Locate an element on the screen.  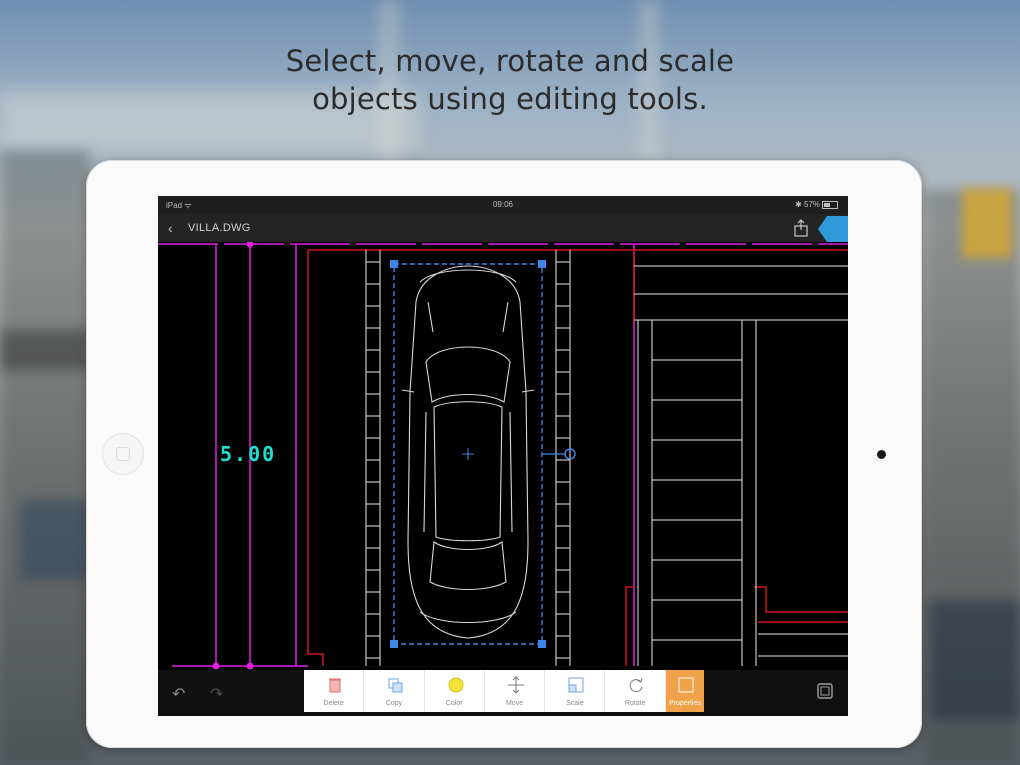
fit-to-screen-icon is located at coordinates (825, 691).